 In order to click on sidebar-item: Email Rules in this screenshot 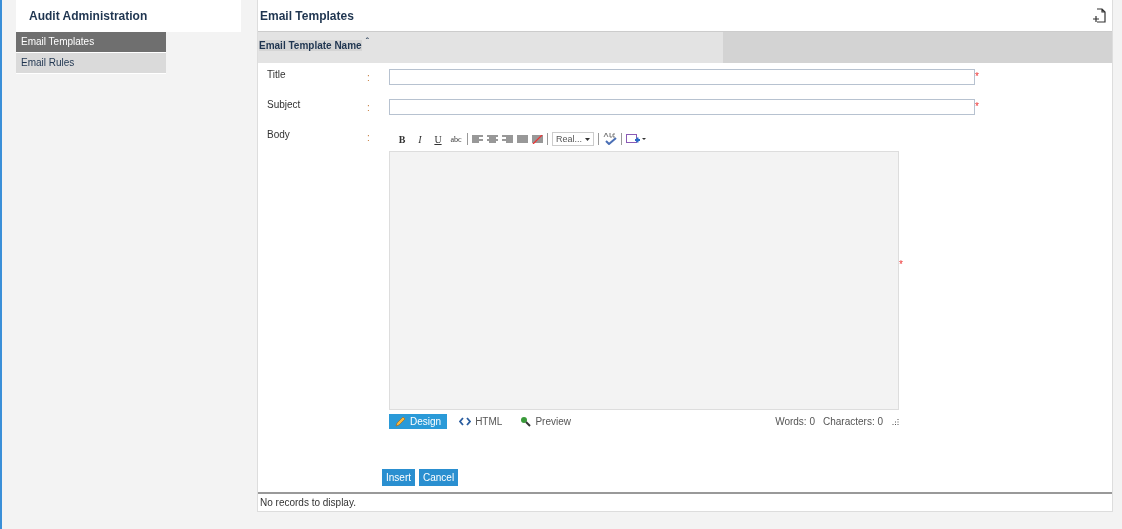, I will do `click(91, 63)`.